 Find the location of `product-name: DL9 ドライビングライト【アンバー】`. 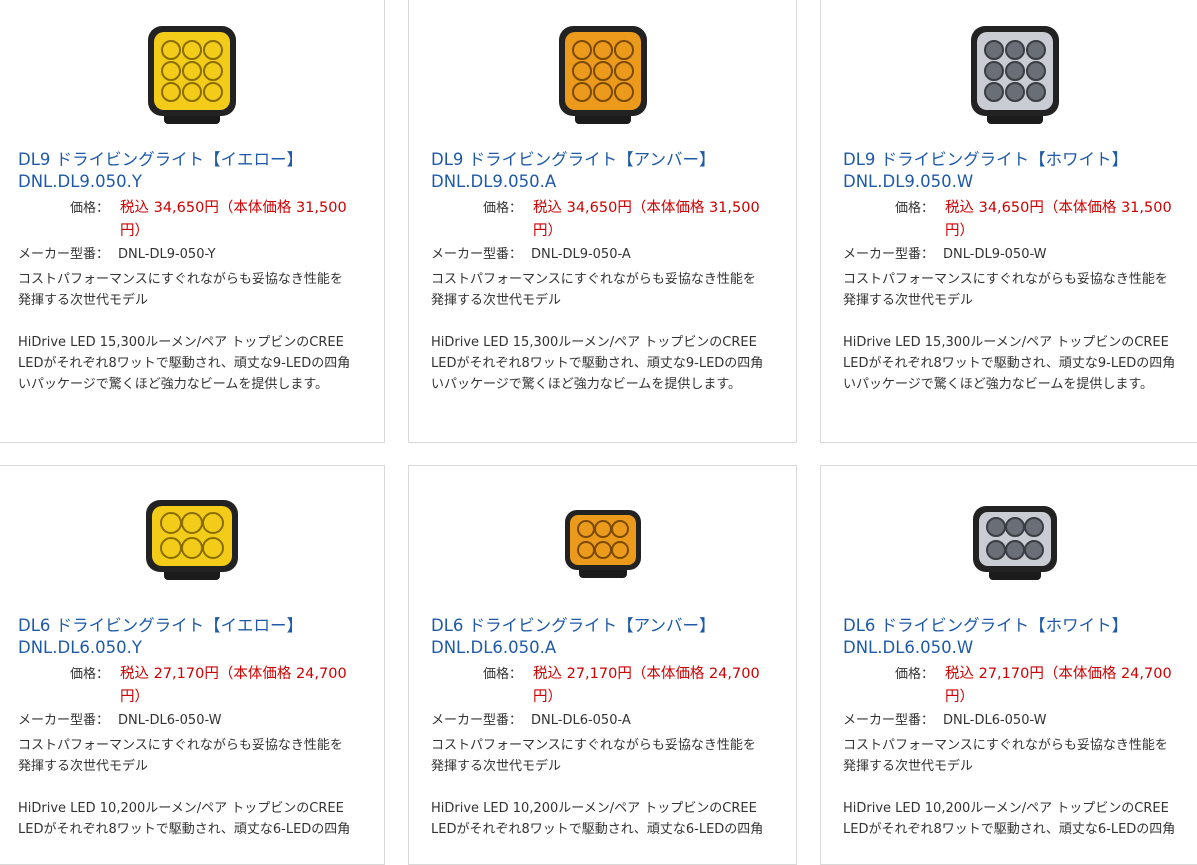

product-name: DL9 ドライビングライト【アンバー】 is located at coordinates (573, 159).